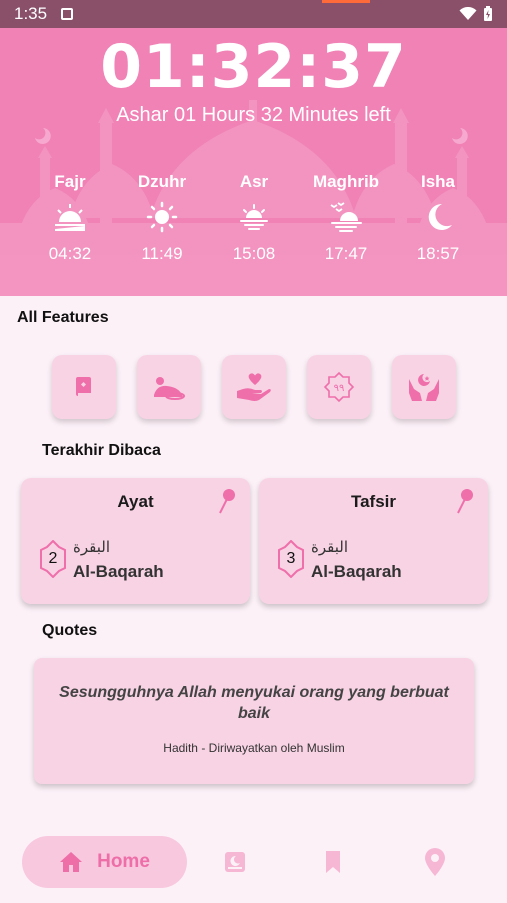  I want to click on ayat-number: 2, so click(53, 558).